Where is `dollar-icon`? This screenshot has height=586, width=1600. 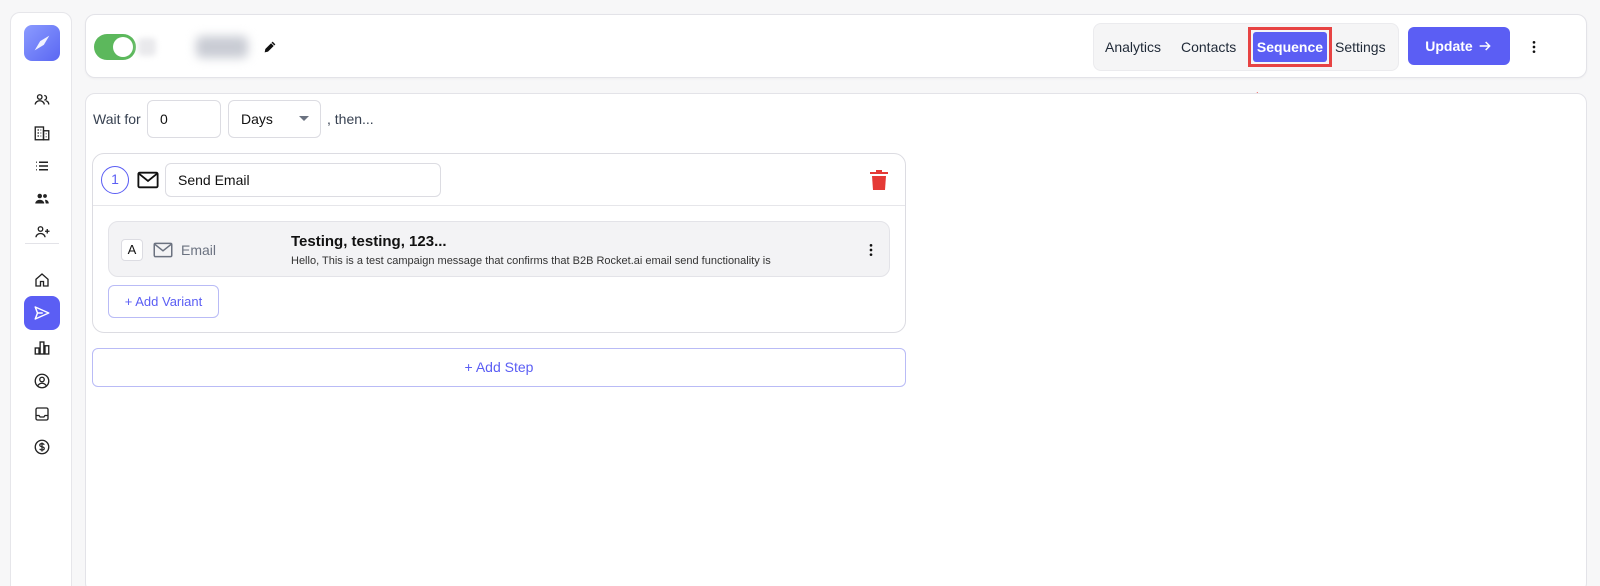 dollar-icon is located at coordinates (42, 447).